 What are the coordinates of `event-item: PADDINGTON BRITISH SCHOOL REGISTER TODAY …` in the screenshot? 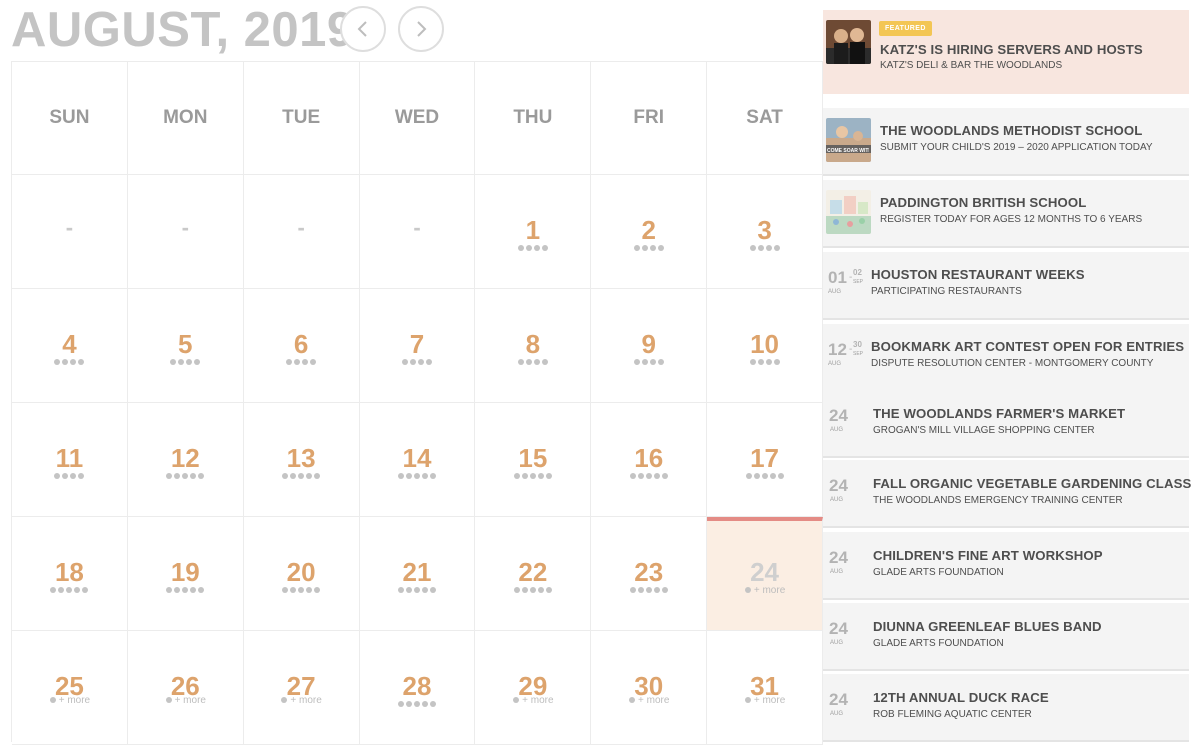 It's located at (1006, 214).